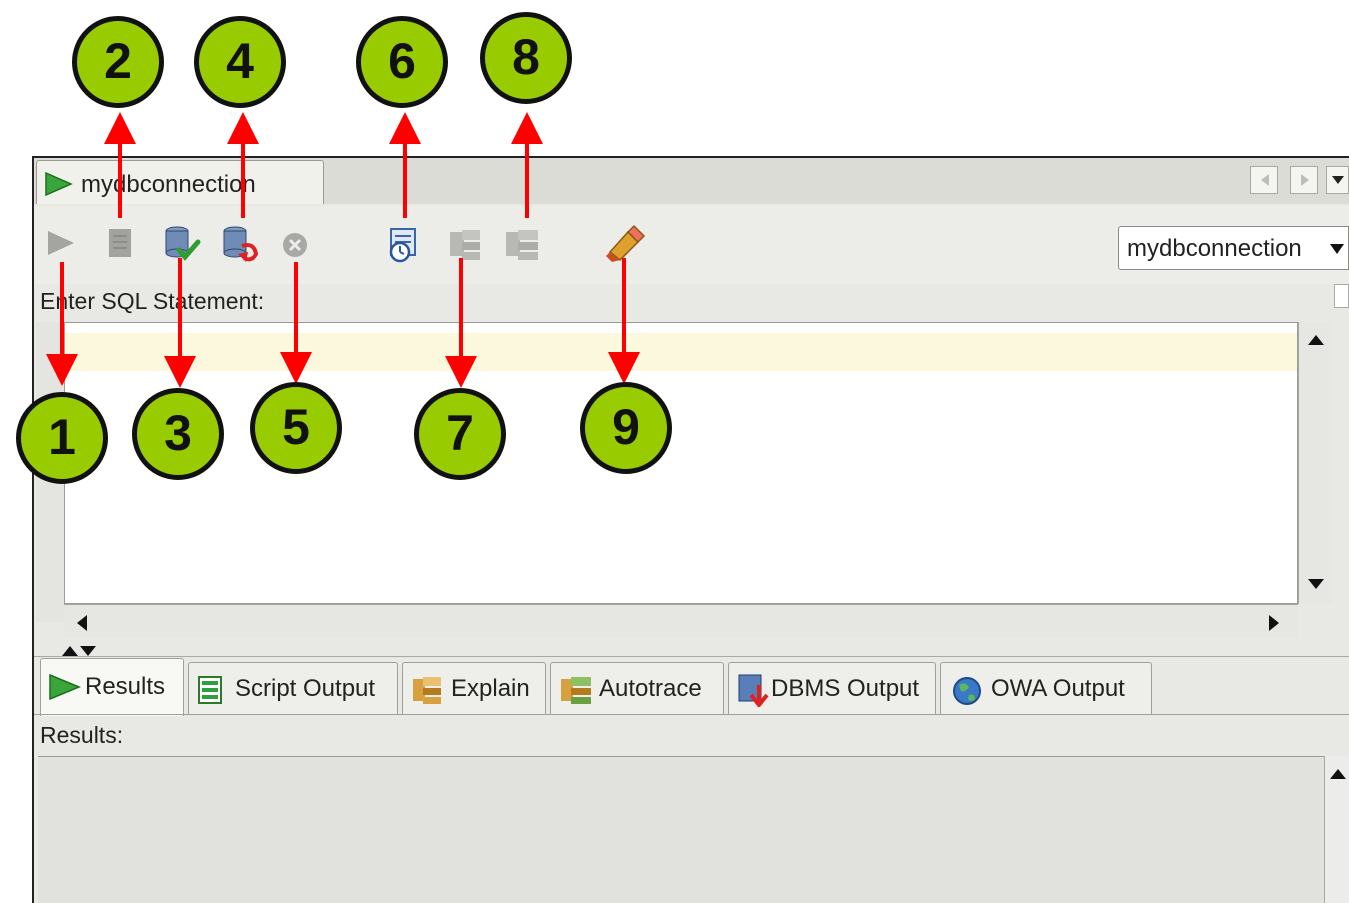 The height and width of the screenshot is (903, 1349). I want to click on script-output-icon, so click(210, 690).